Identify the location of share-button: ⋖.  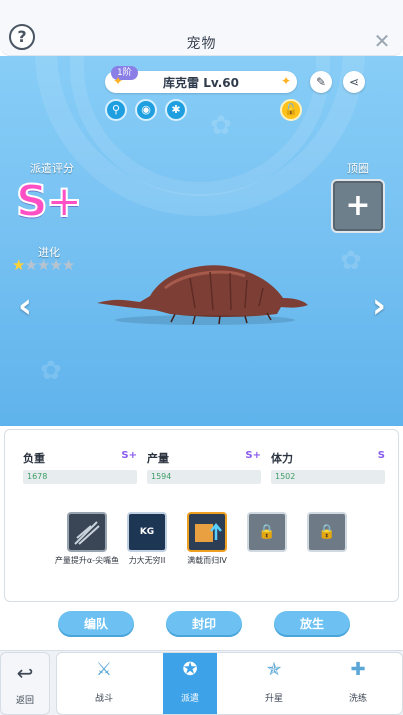
(354, 82).